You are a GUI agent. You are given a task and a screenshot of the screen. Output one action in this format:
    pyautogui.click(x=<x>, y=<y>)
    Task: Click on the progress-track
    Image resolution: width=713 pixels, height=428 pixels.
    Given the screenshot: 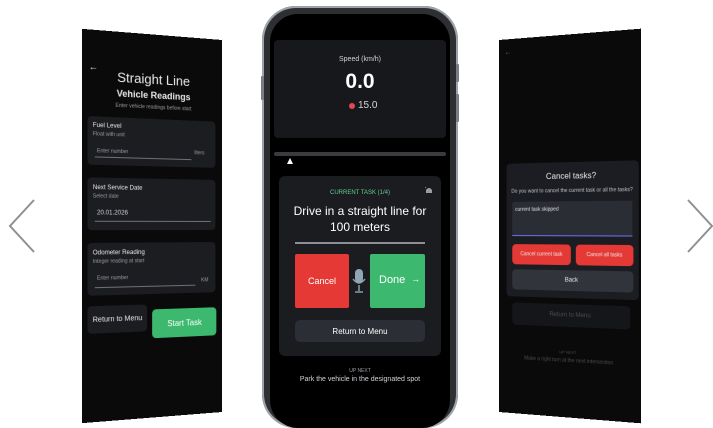 What is the action you would take?
    pyautogui.click(x=360, y=154)
    